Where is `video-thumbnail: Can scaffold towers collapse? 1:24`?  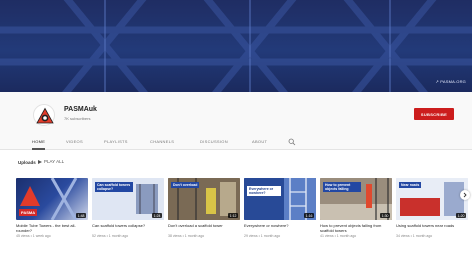 video-thumbnail: Can scaffold towers collapse? 1:24 is located at coordinates (128, 199).